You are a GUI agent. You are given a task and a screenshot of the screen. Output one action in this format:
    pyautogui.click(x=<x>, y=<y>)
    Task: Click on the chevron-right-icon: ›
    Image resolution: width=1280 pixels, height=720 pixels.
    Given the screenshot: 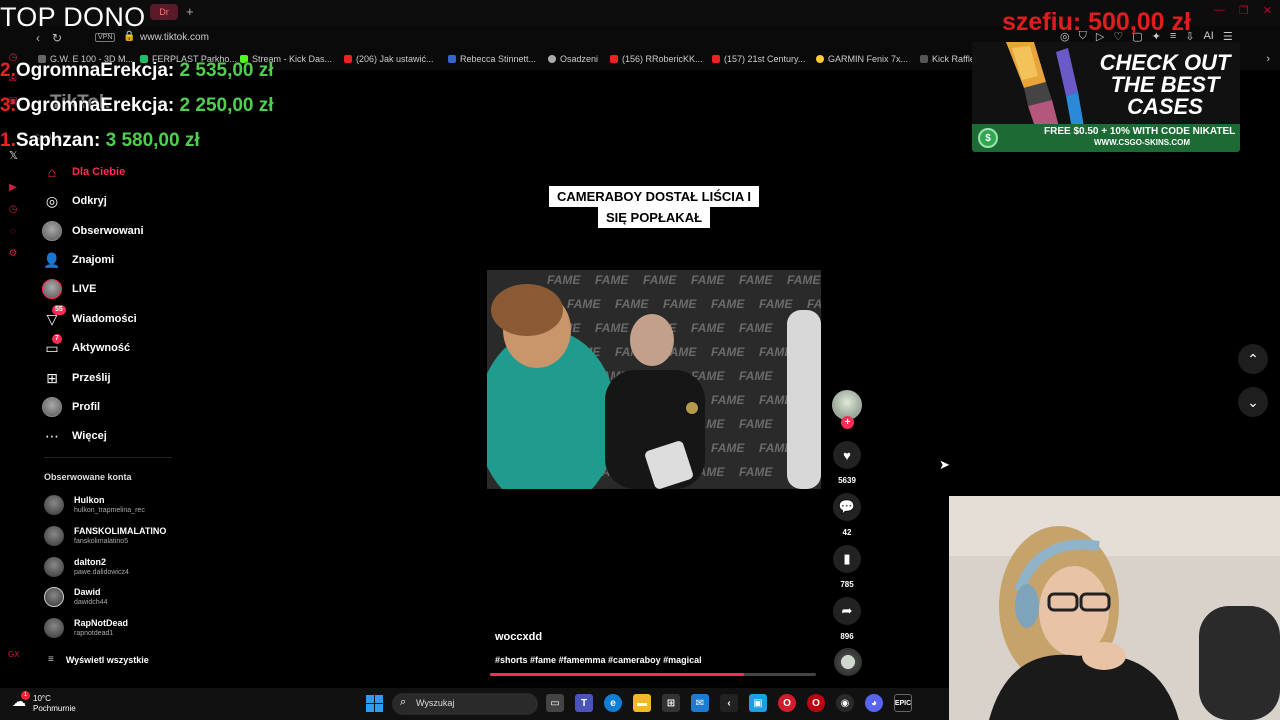 What is the action you would take?
    pyautogui.click(x=1268, y=59)
    